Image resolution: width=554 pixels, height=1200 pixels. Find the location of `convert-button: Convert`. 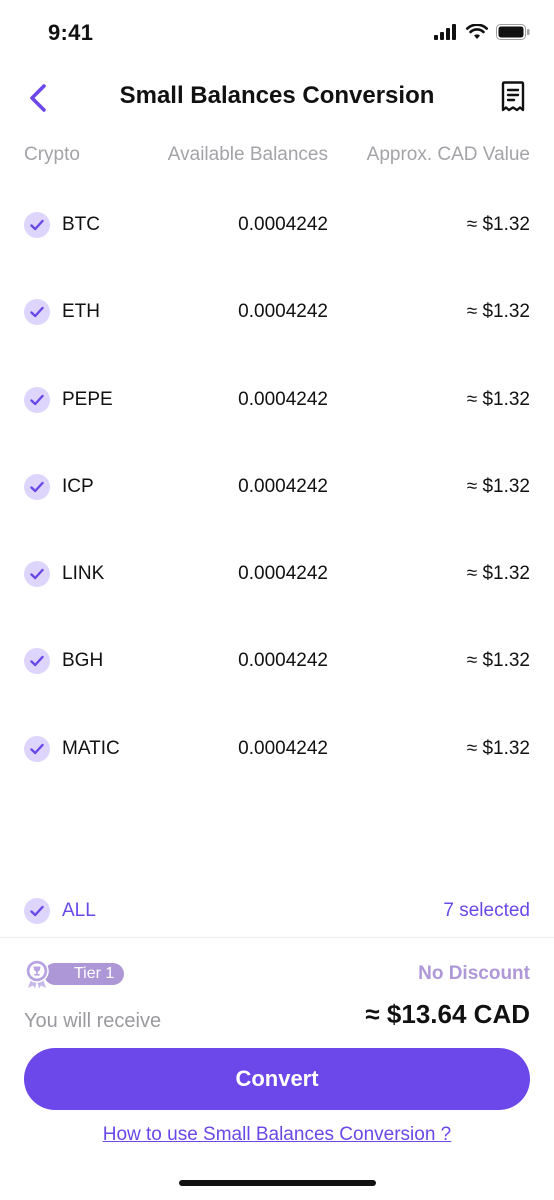

convert-button: Convert is located at coordinates (277, 1079).